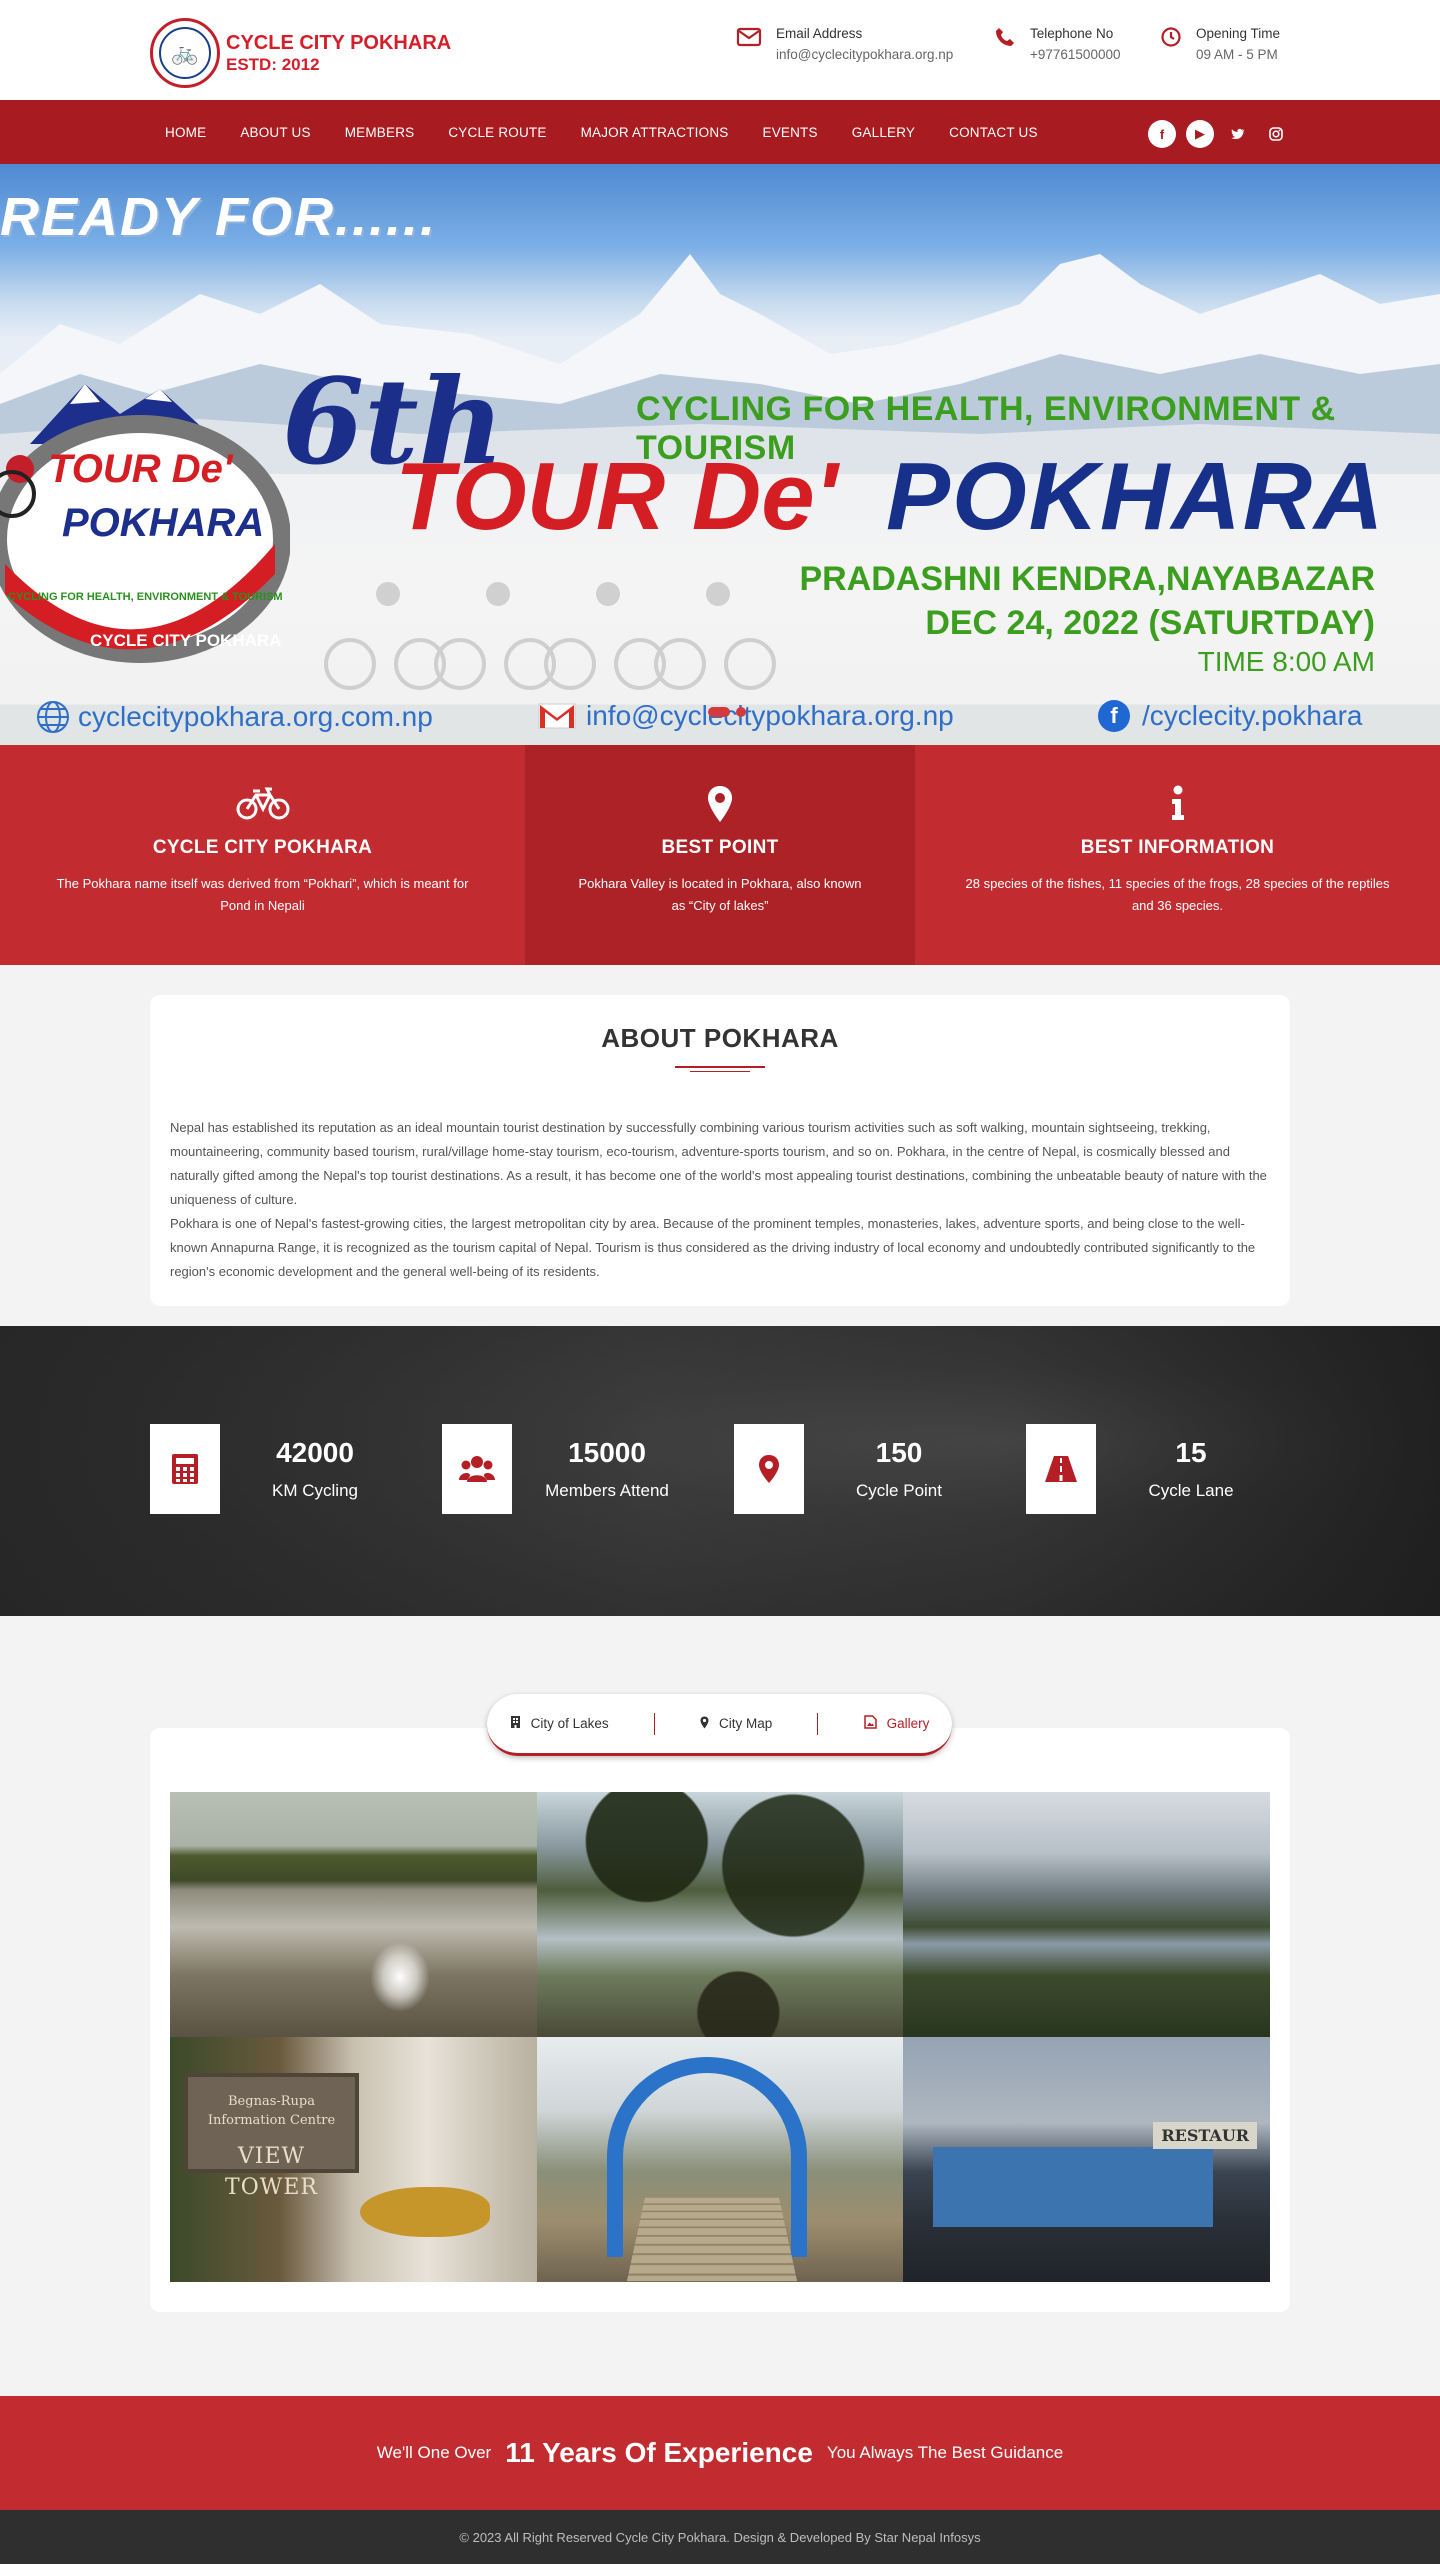  I want to click on gallery-photo-lake-trees, so click(720, 1915).